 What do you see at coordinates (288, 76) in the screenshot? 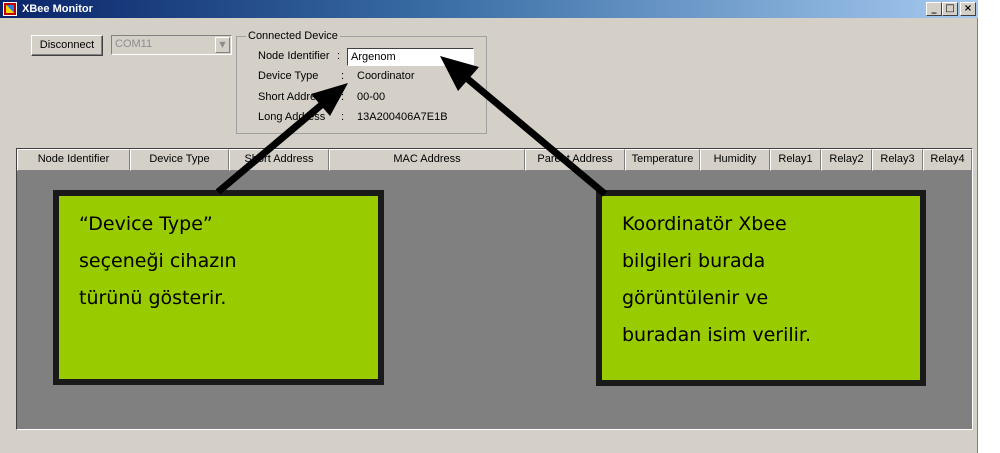
I see `device-type-label: Device Type` at bounding box center [288, 76].